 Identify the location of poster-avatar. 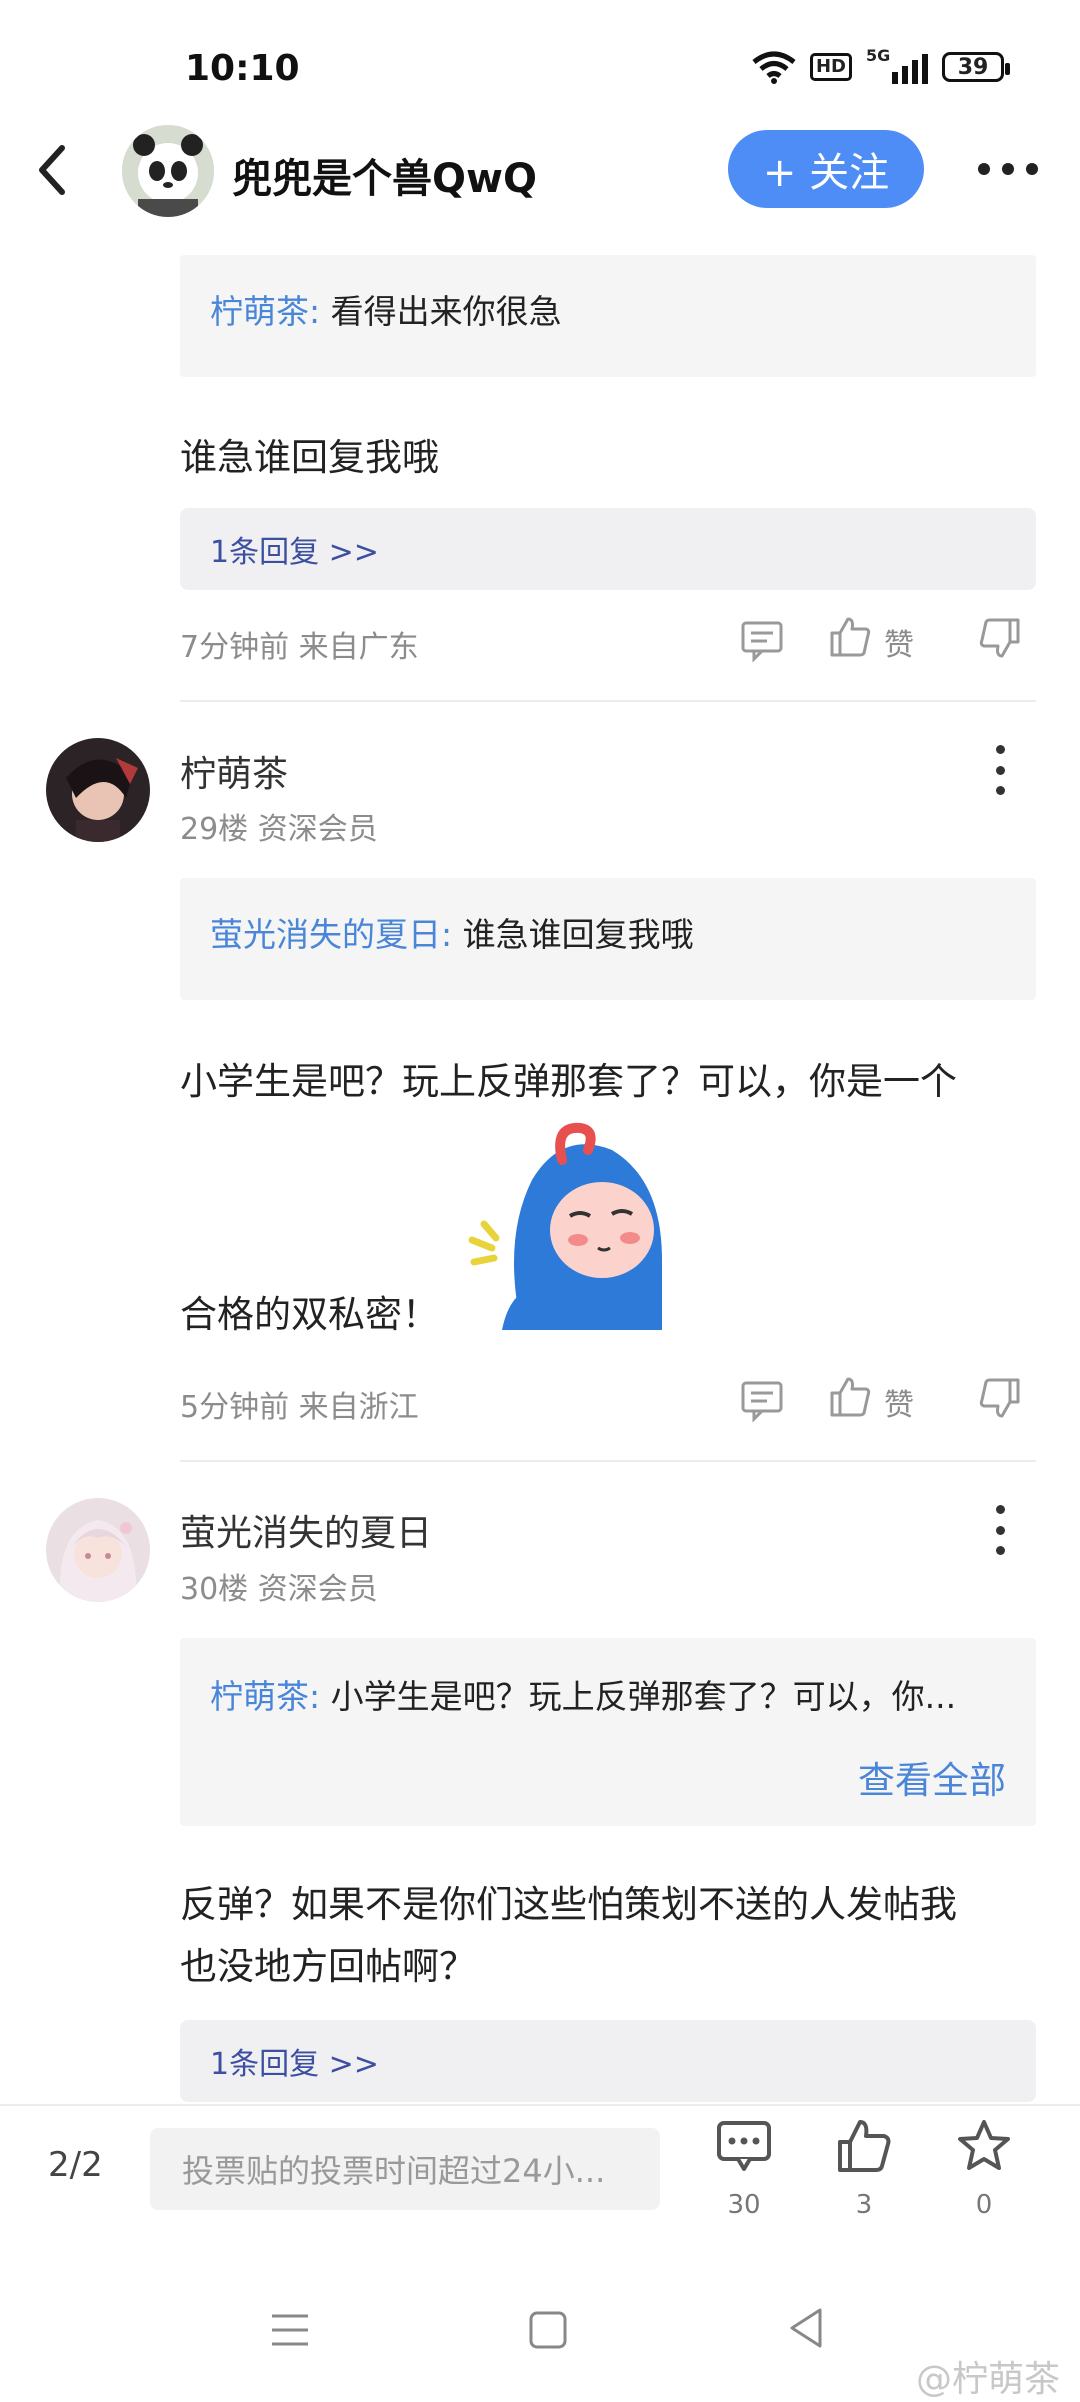
(168, 171).